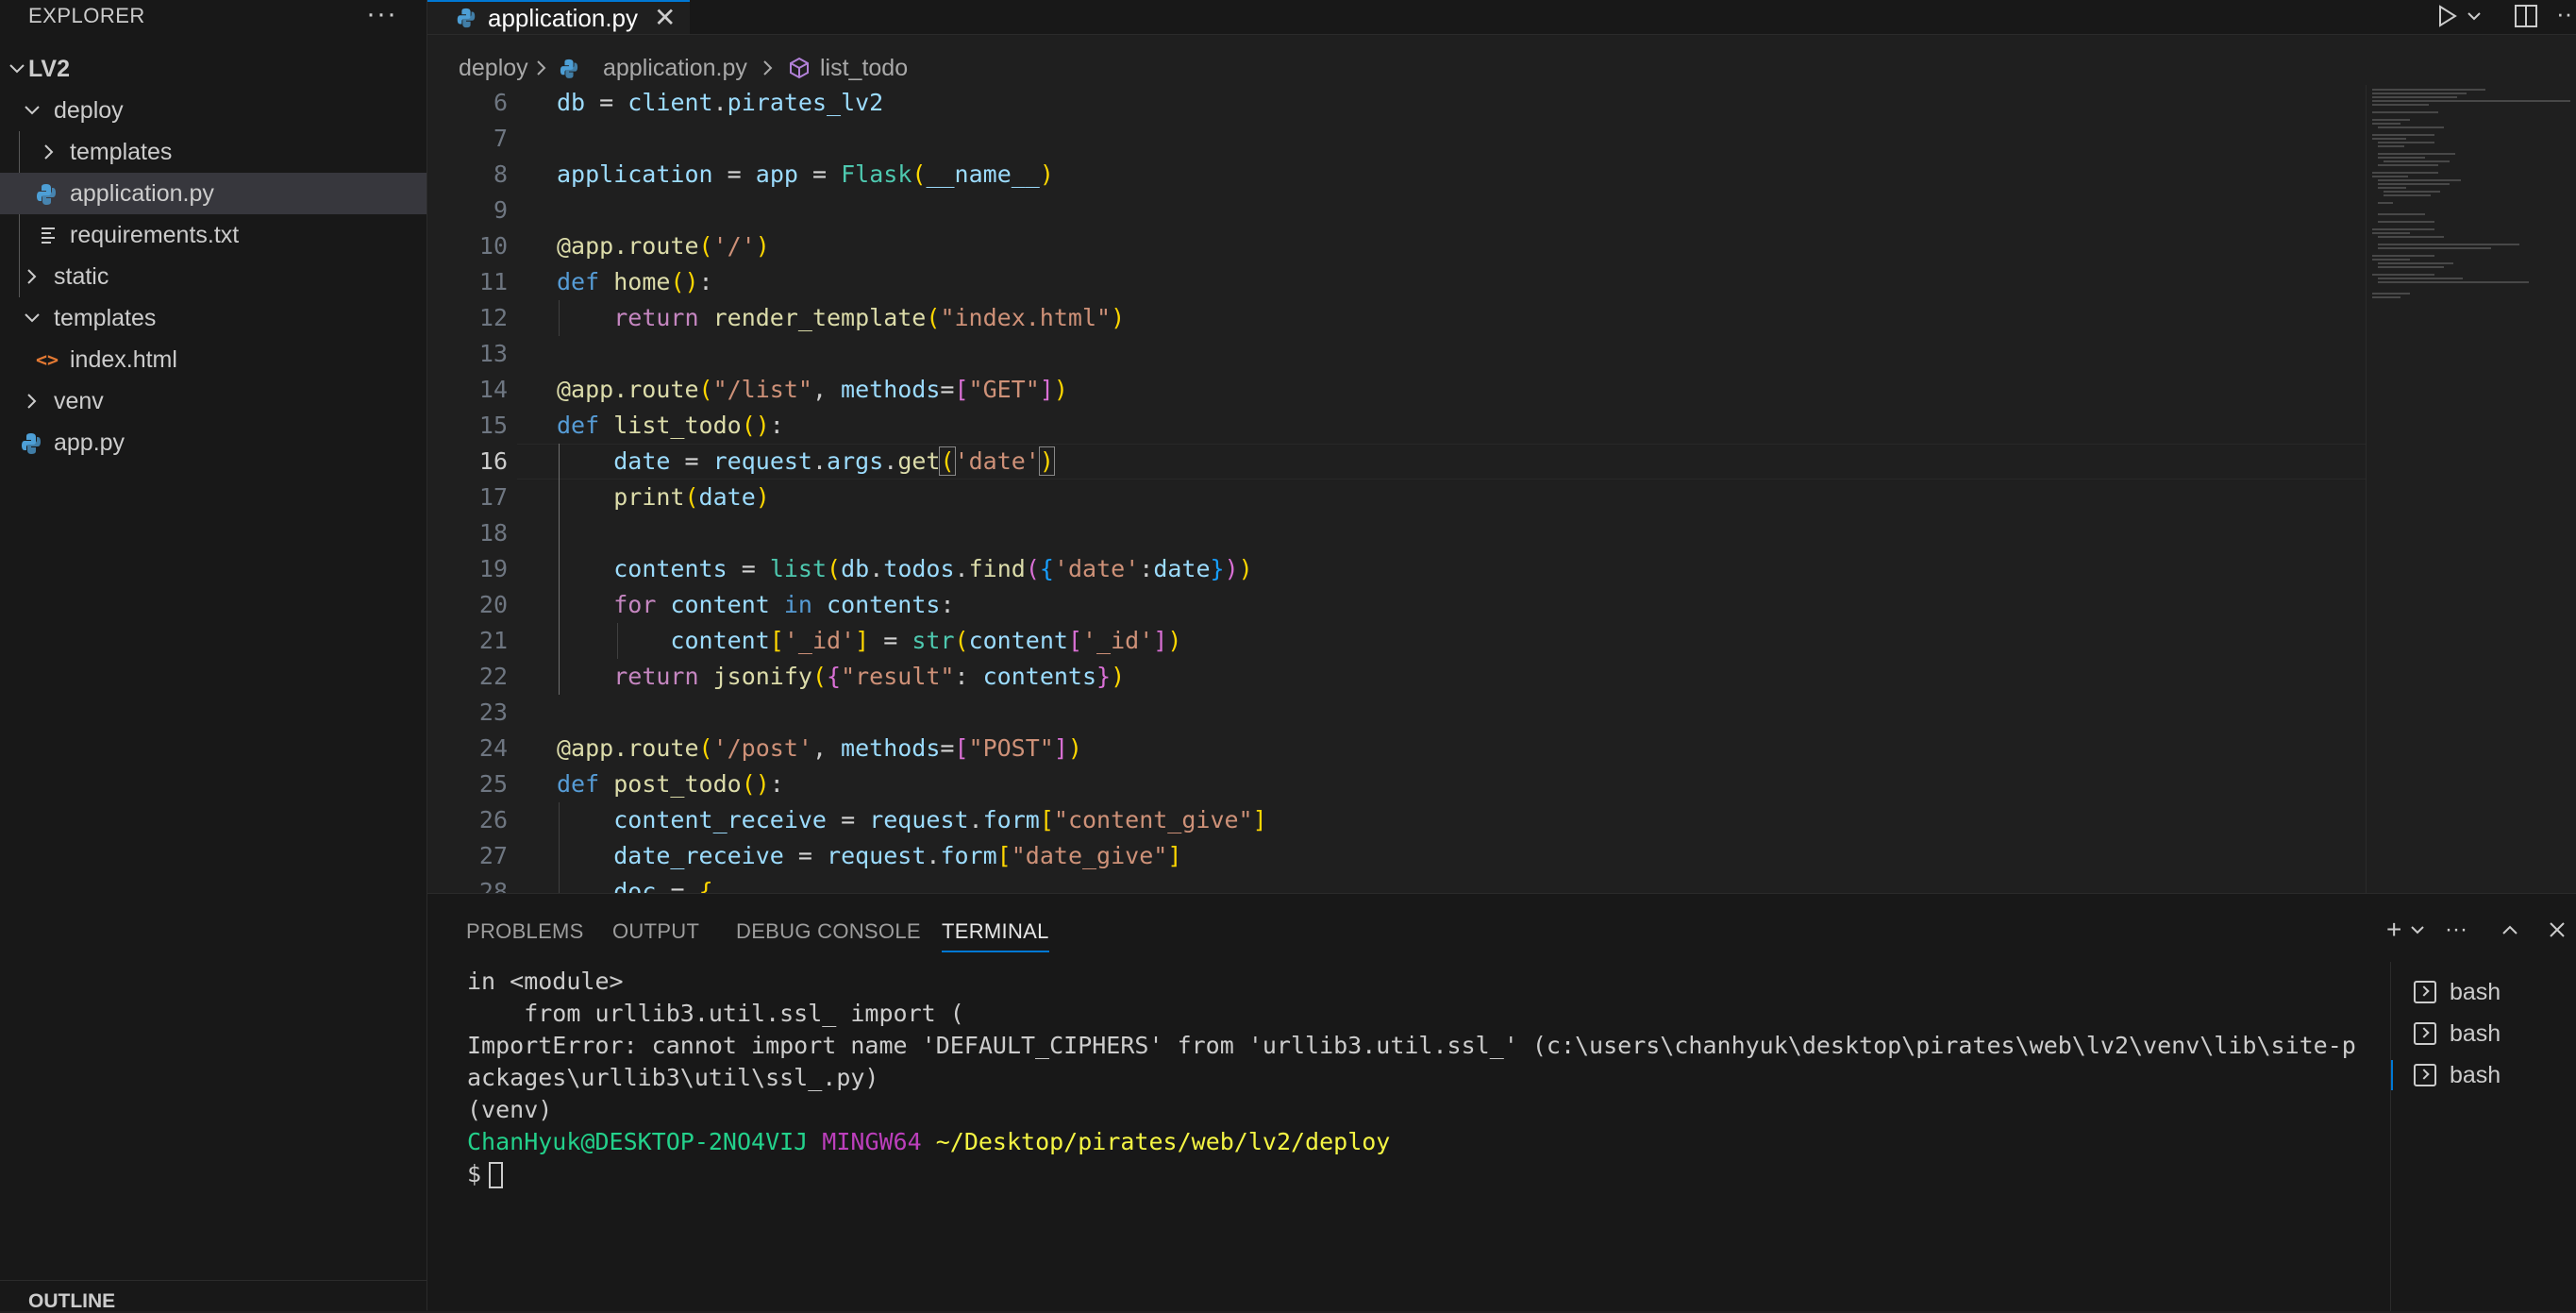 Image resolution: width=2576 pixels, height=1313 pixels. What do you see at coordinates (213, 276) in the screenshot?
I see `tree-item-static: static` at bounding box center [213, 276].